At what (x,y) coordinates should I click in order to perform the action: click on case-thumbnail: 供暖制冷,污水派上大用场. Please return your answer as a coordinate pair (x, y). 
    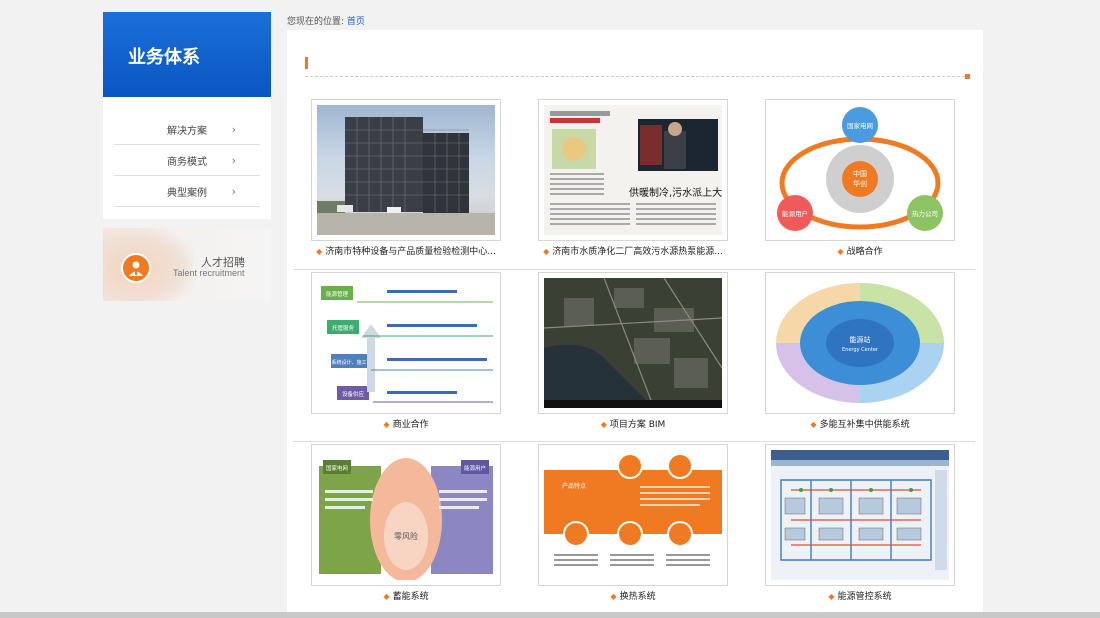
    Looking at the image, I should click on (633, 170).